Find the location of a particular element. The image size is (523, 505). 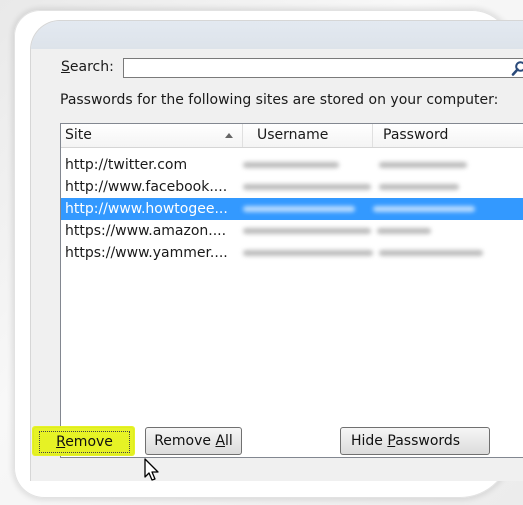

sort-ascending-icon is located at coordinates (229, 135).